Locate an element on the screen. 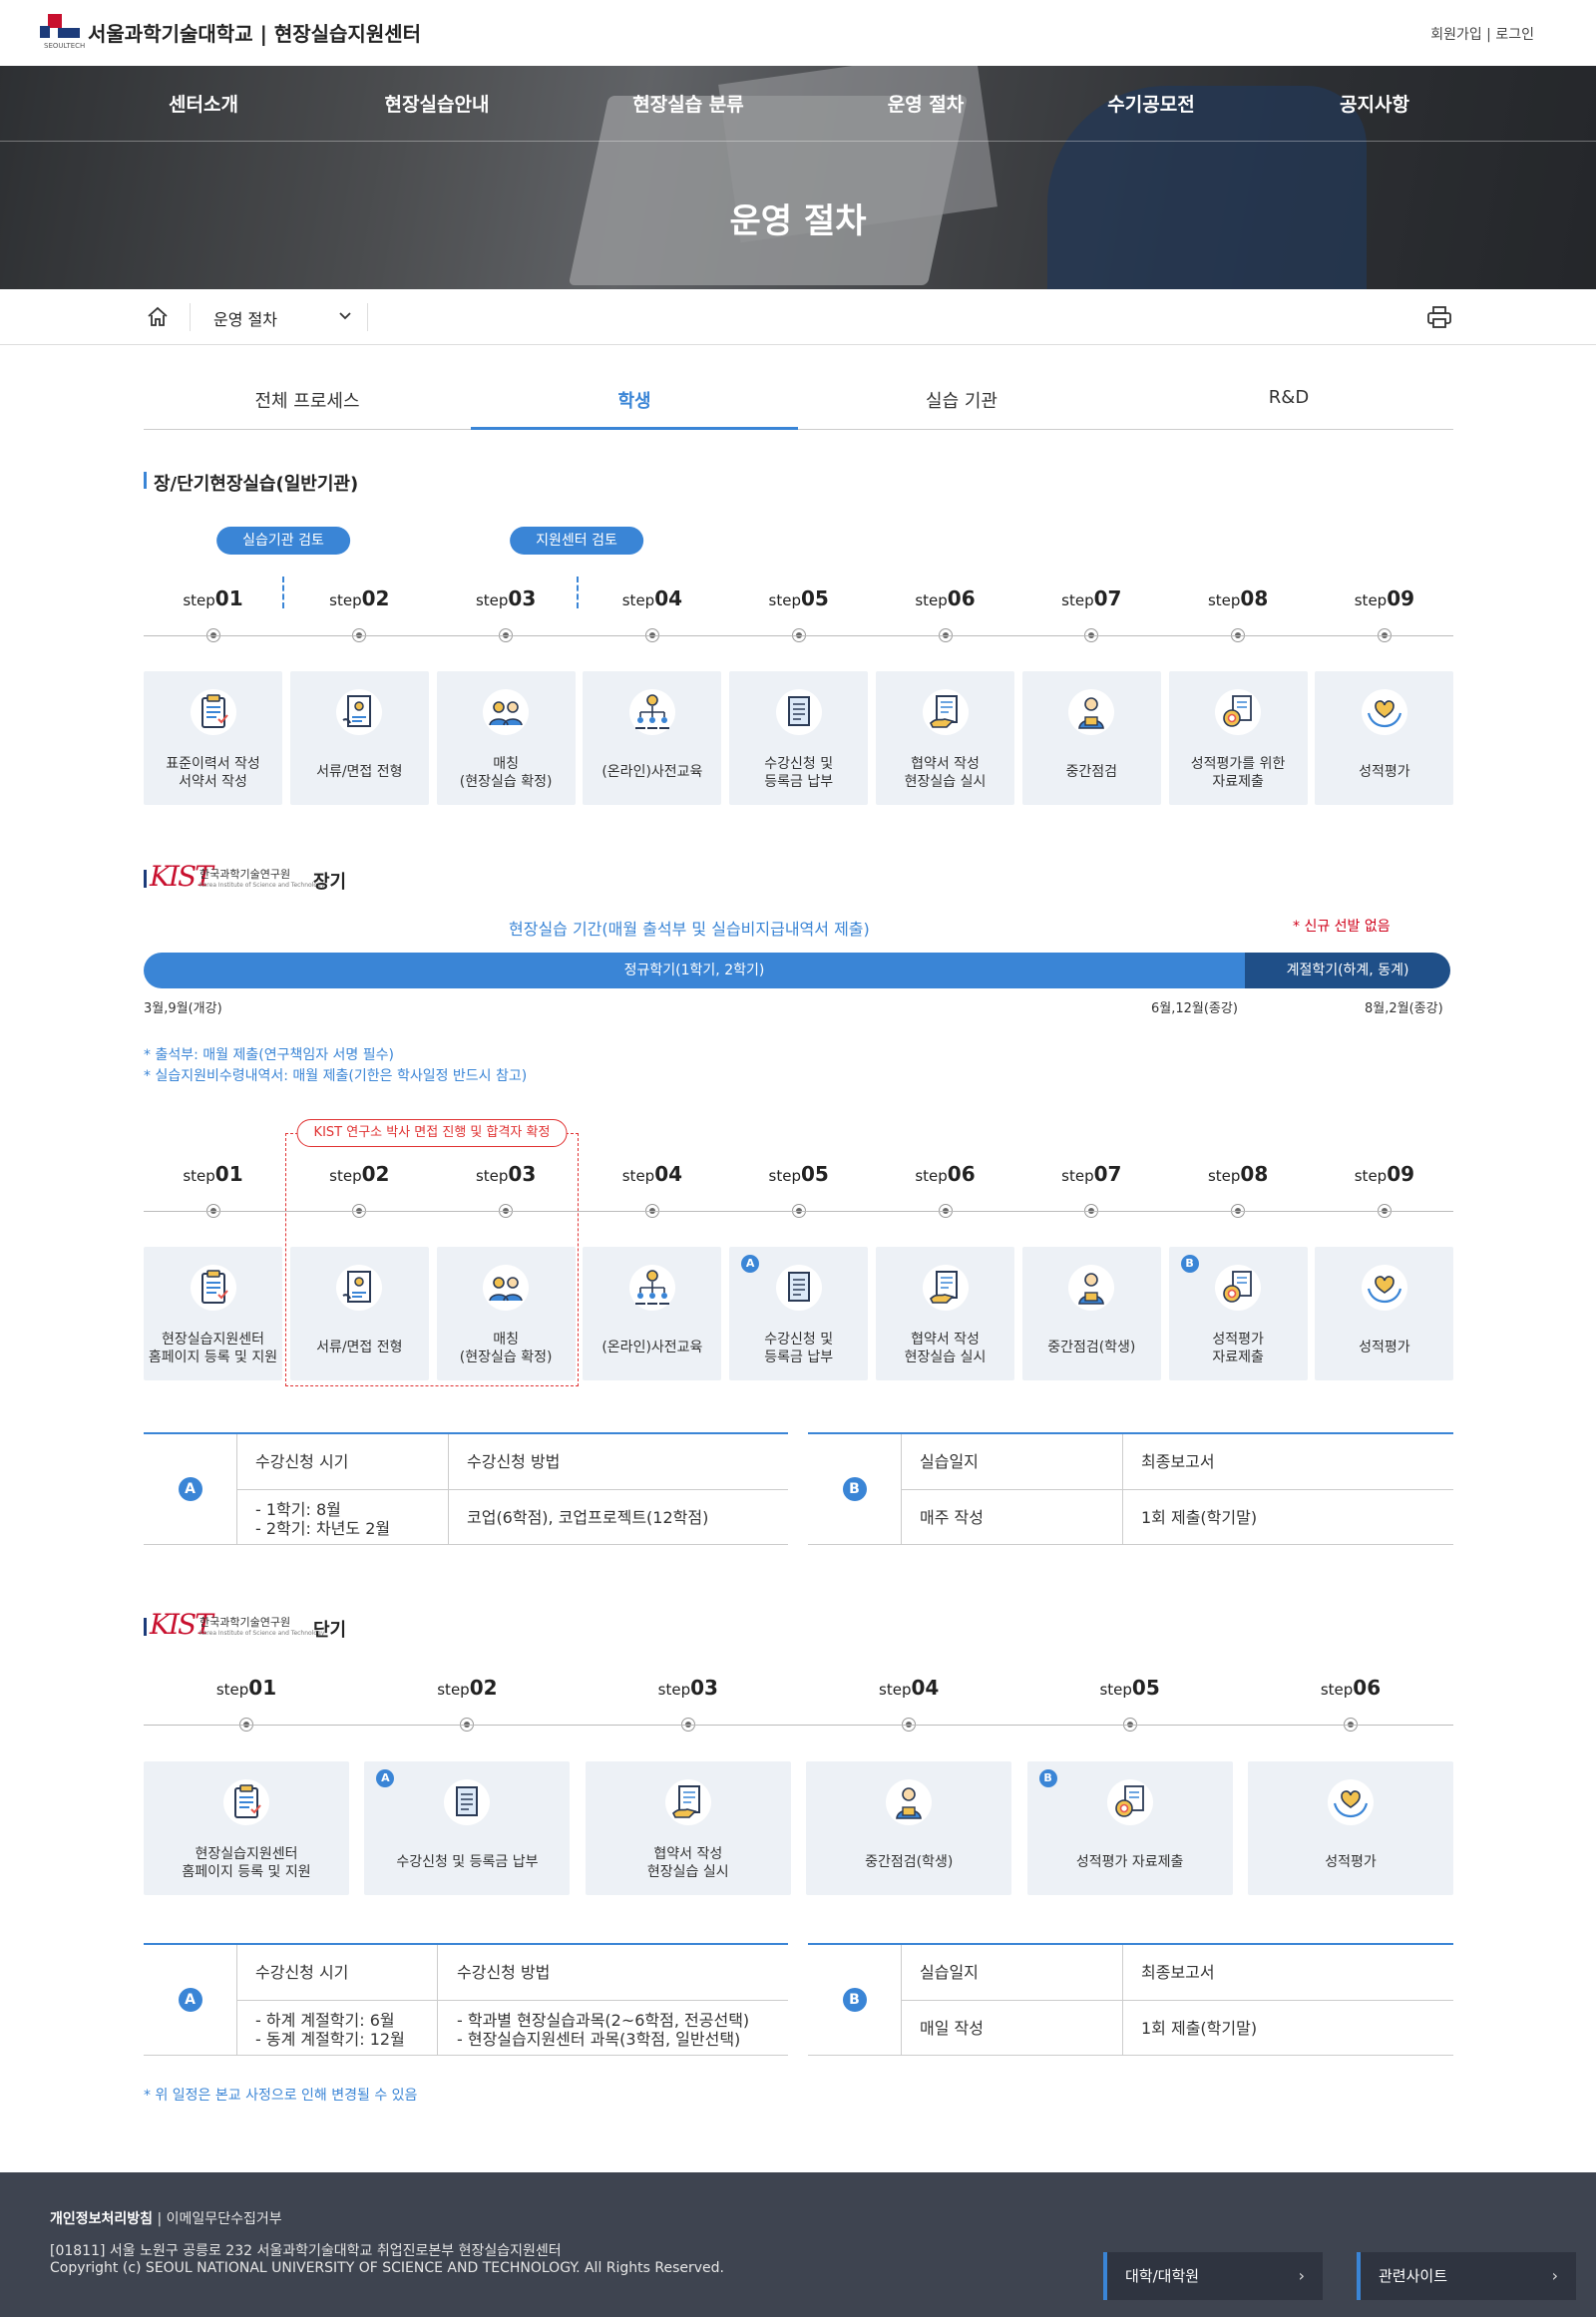 The width and height of the screenshot is (1596, 2317). section-type-long: 장기 is located at coordinates (330, 882).